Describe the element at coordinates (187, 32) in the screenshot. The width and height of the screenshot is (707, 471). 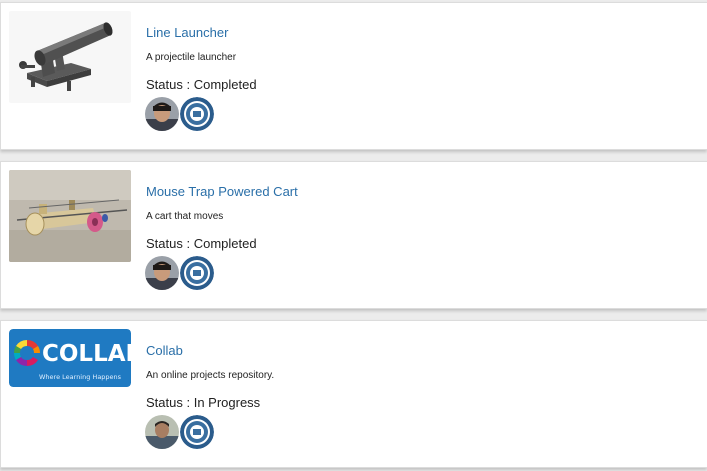
I see `project-title-link: Line Launcher` at that location.